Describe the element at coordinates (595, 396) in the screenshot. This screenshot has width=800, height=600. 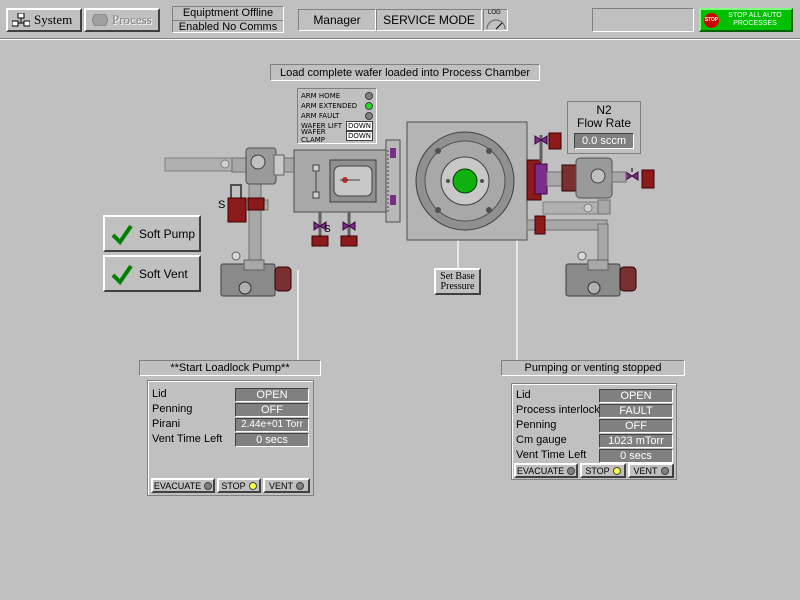
I see `chamber-row-lid: Lid OPEN` at that location.